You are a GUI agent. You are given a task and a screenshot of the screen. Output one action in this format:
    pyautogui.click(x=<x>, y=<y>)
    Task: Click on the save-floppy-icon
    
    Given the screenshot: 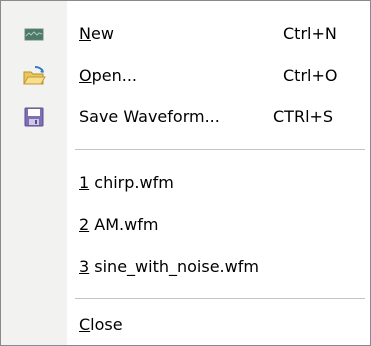 What is the action you would take?
    pyautogui.click(x=34, y=117)
    